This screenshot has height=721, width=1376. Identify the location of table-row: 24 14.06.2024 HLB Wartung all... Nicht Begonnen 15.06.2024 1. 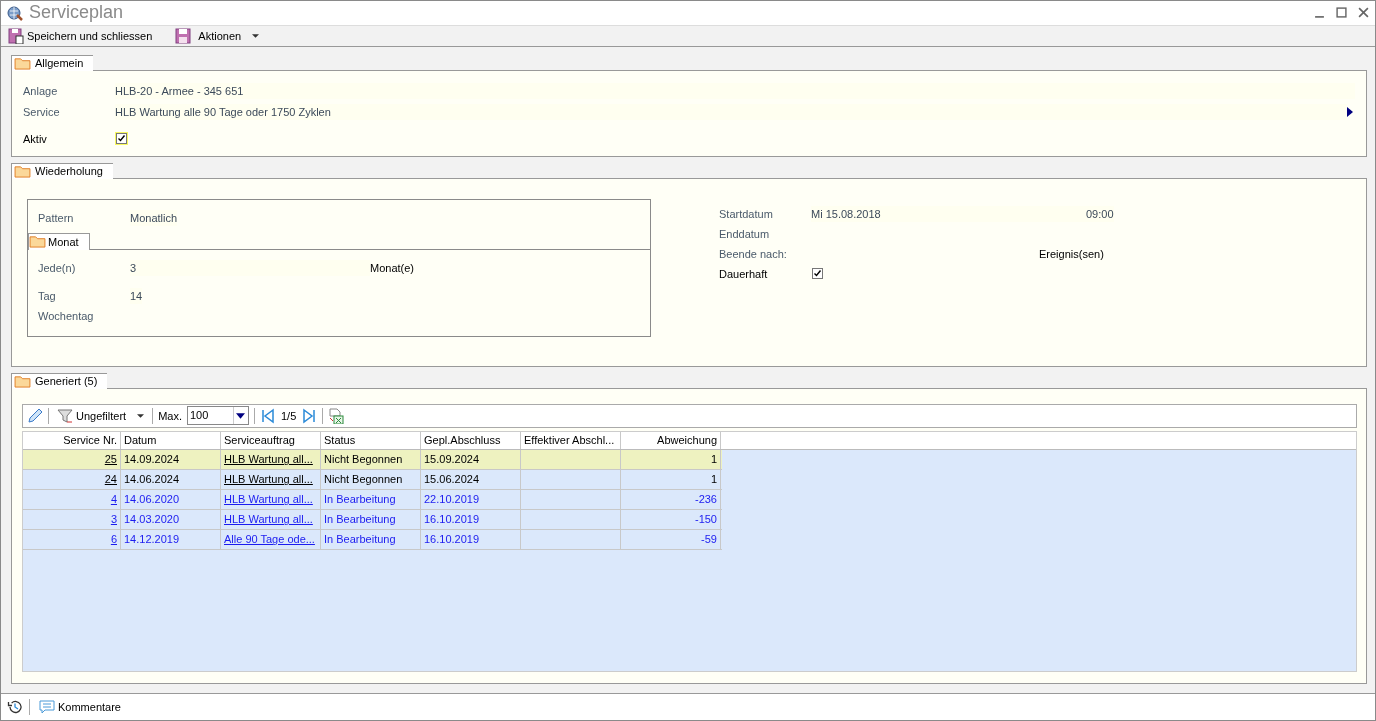
(372, 480).